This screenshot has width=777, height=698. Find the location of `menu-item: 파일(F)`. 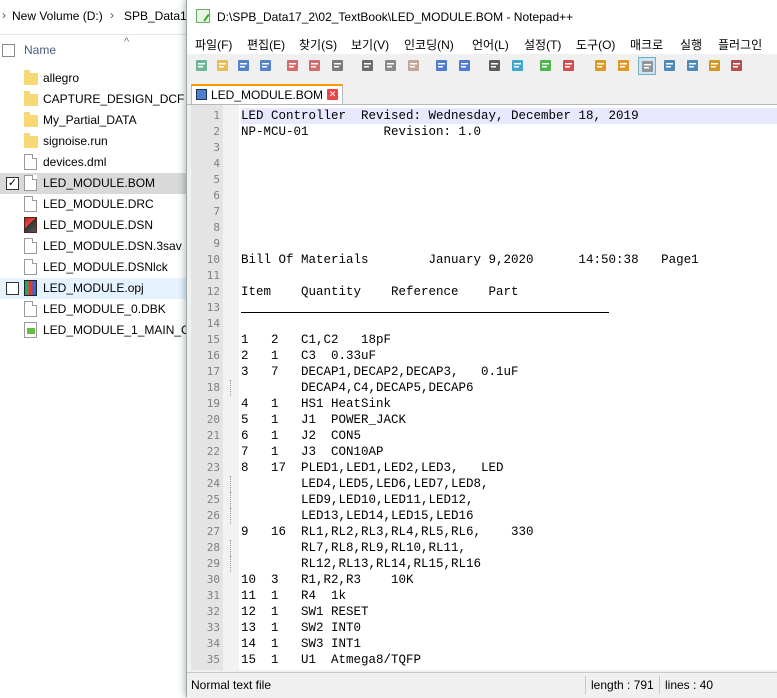

menu-item: 파일(F) is located at coordinates (213, 44).